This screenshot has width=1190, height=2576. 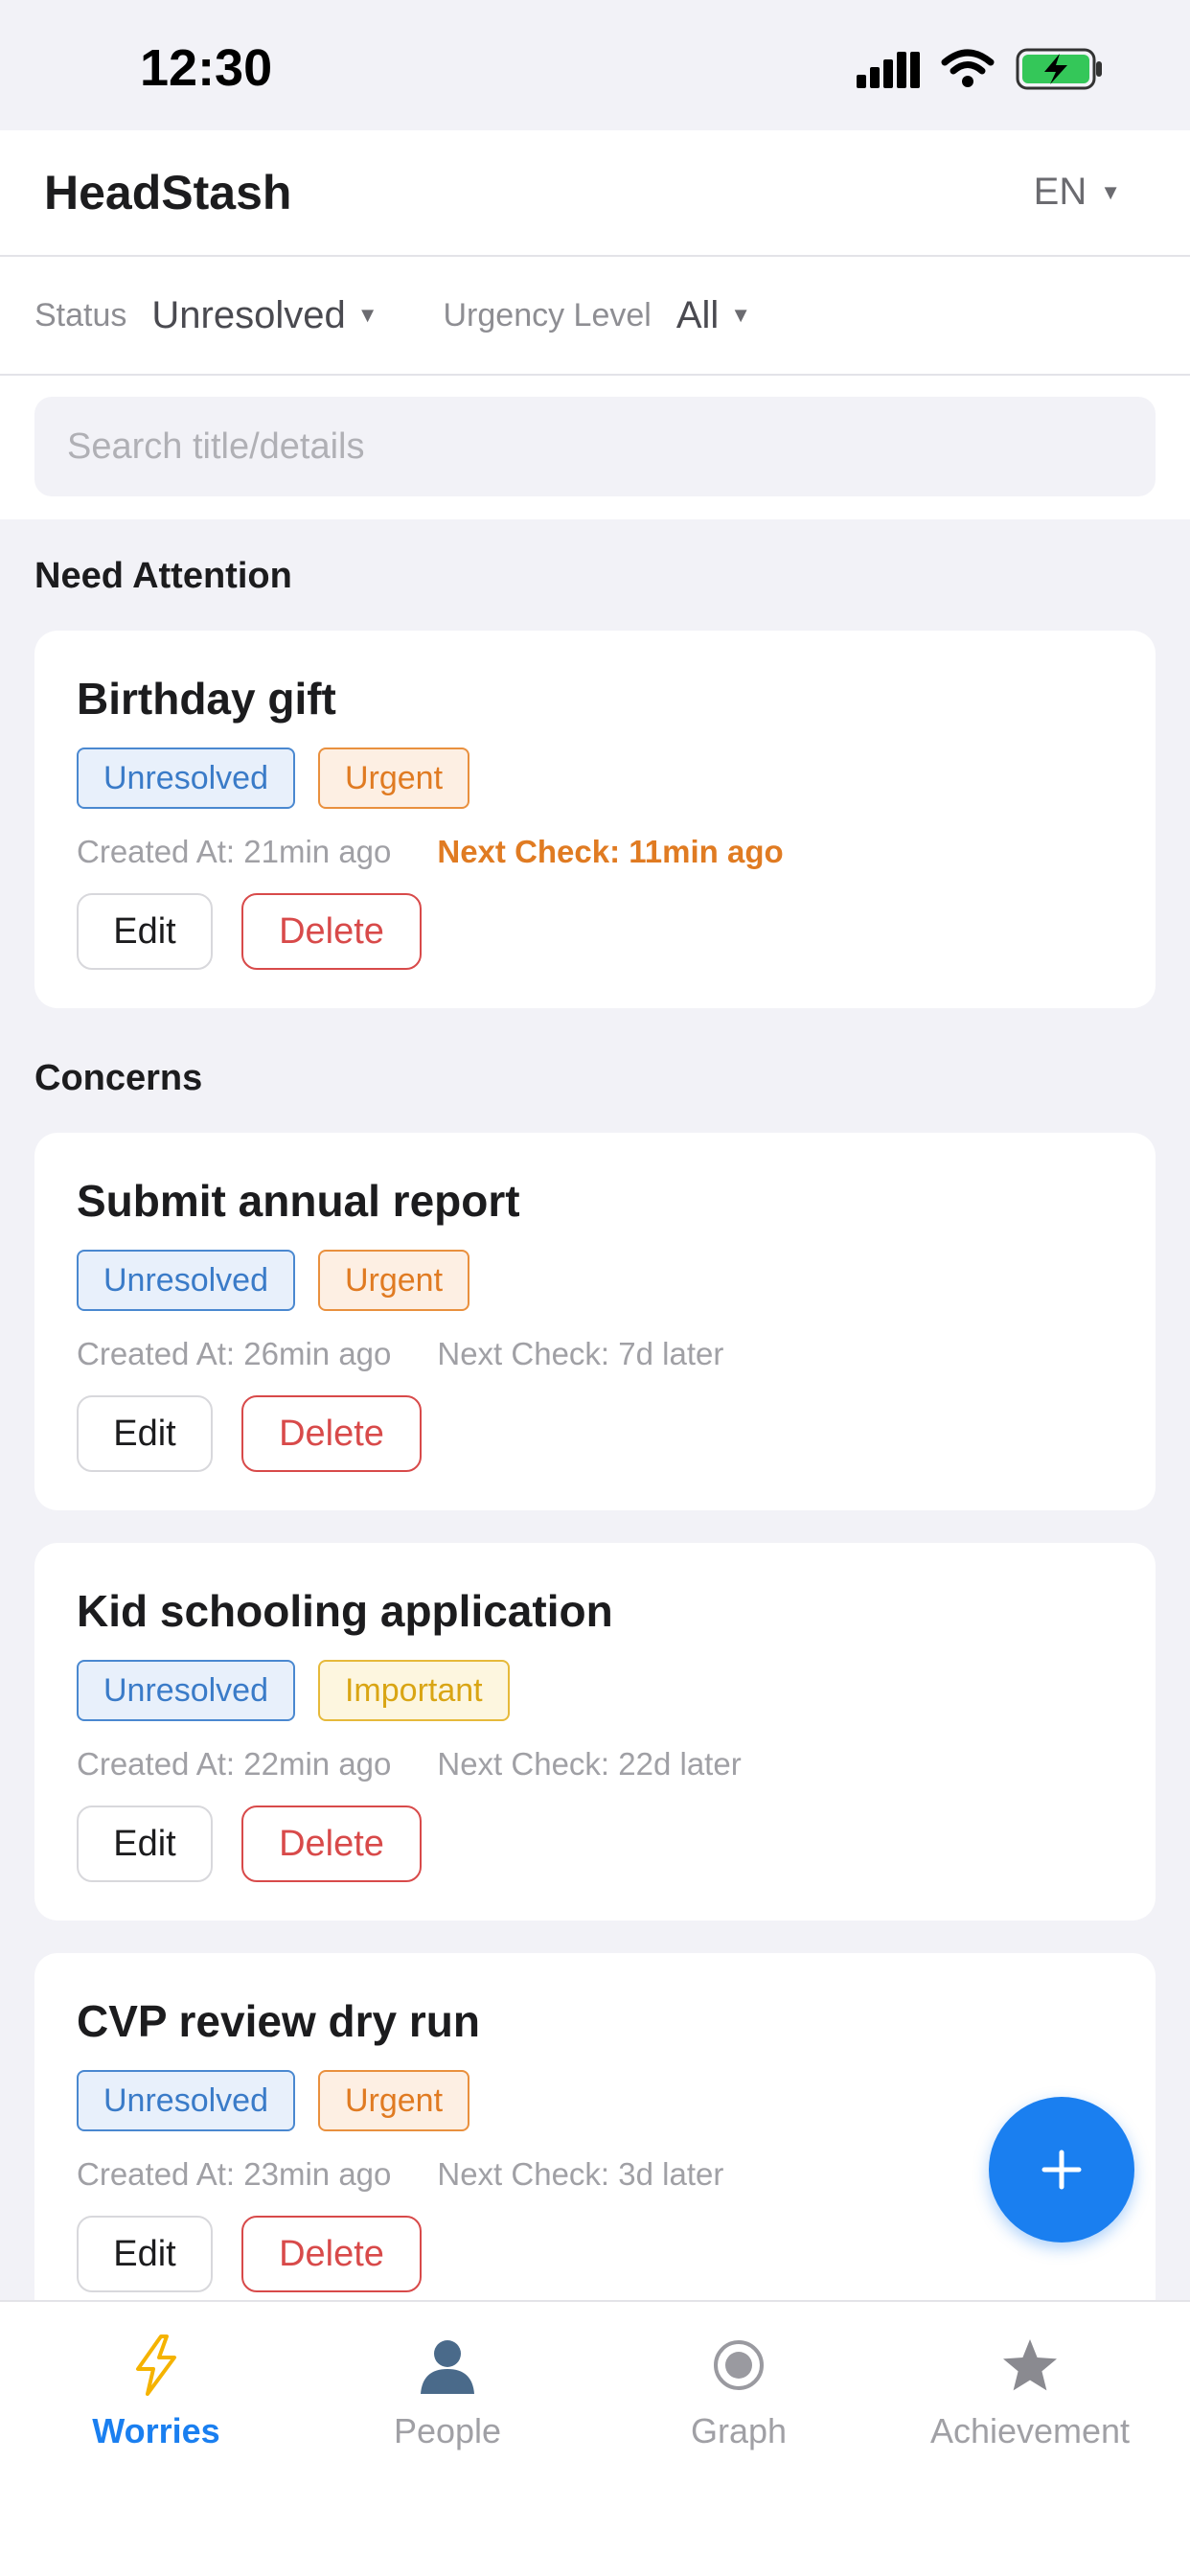 I want to click on created-at: Created At: 21min ago, so click(x=234, y=851).